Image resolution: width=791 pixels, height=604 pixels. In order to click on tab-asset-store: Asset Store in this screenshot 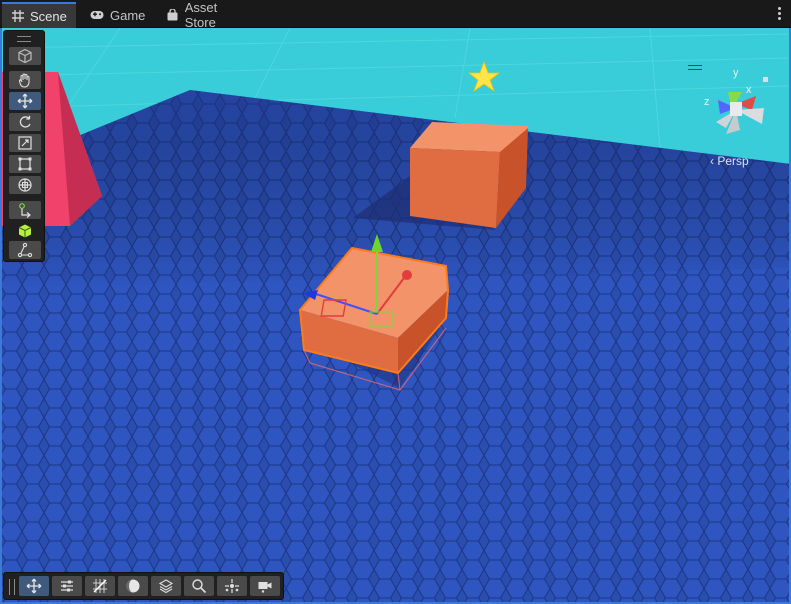, I will do `click(206, 15)`.